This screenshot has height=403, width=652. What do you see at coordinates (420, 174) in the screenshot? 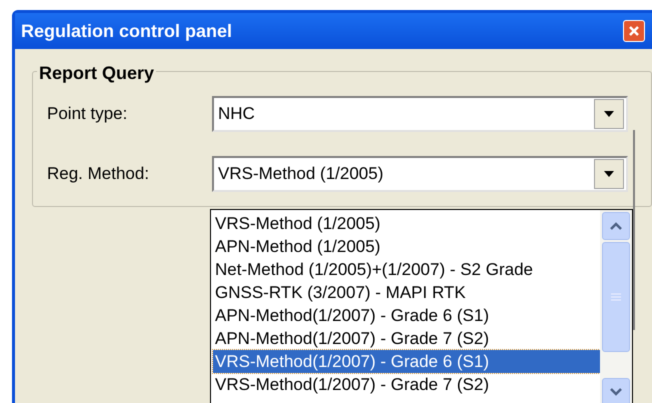
I see `combo-box: VRS-Method (1/2005)` at bounding box center [420, 174].